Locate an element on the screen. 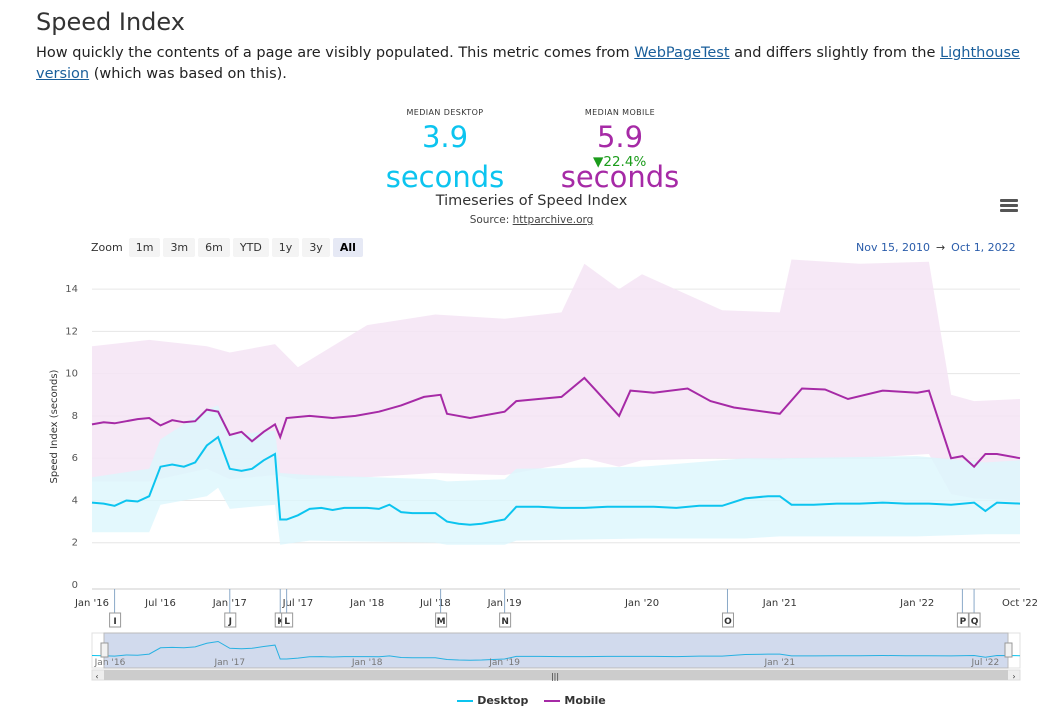  x-tick-label: Oct '22 is located at coordinates (1020, 603).